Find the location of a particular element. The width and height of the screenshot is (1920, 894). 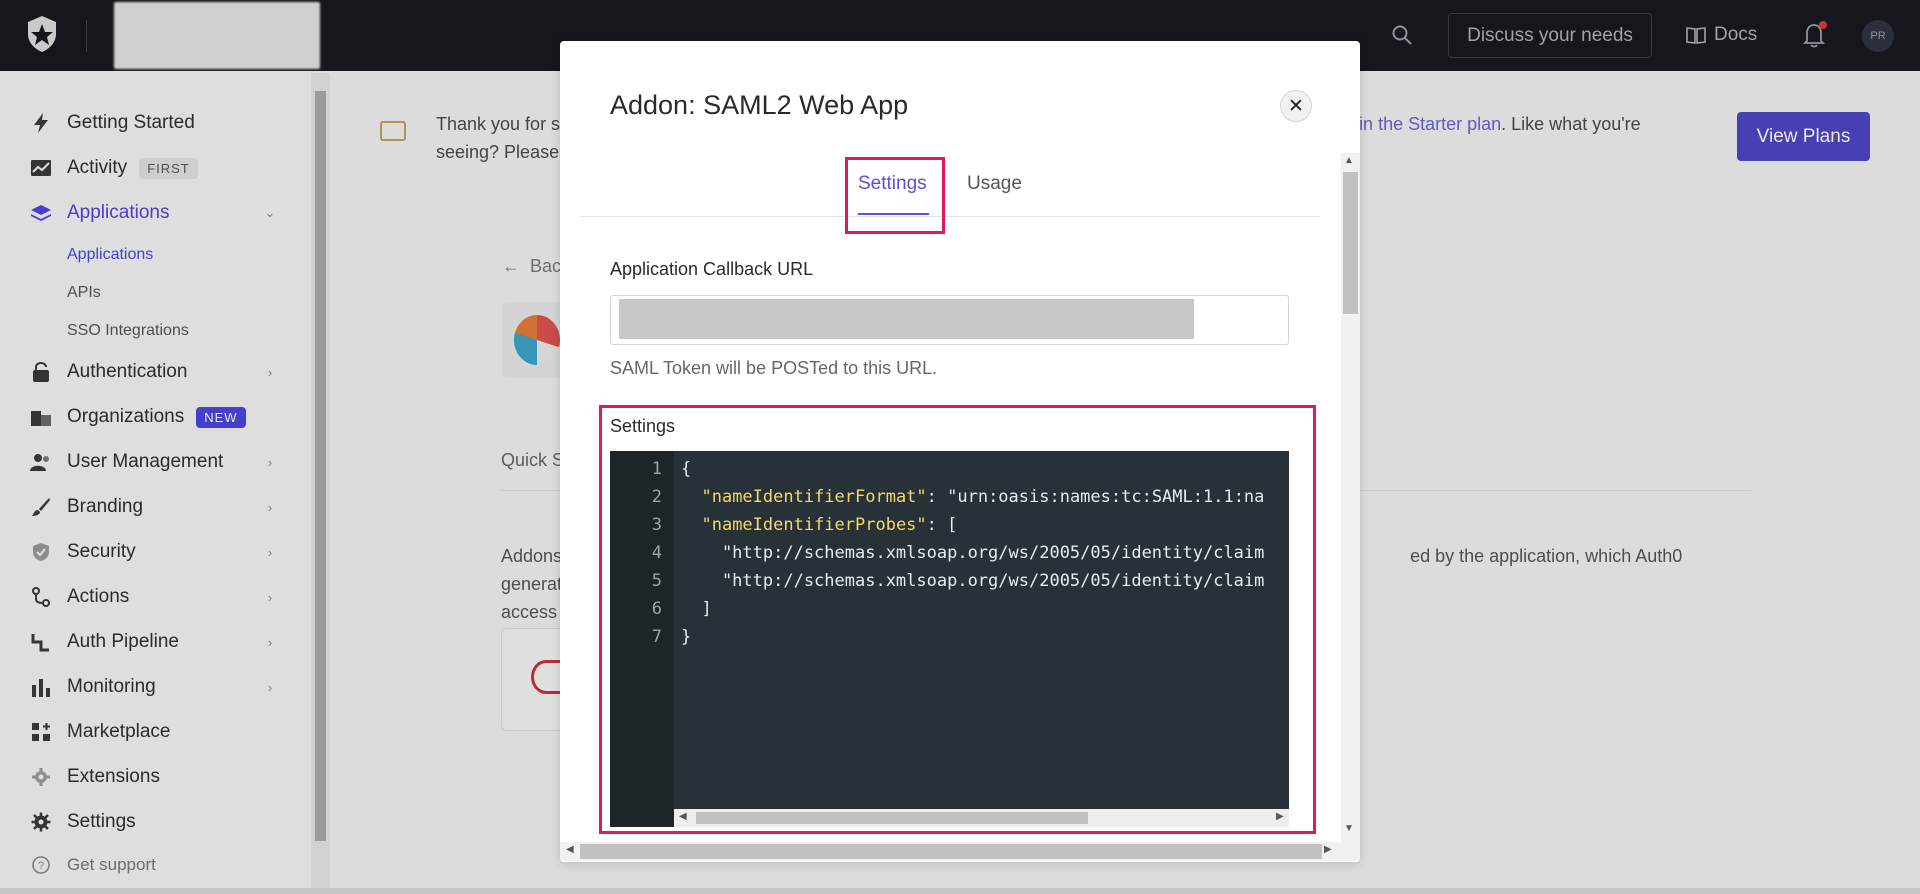

modal-vertical-scrollbar-thumb is located at coordinates (1350, 243).